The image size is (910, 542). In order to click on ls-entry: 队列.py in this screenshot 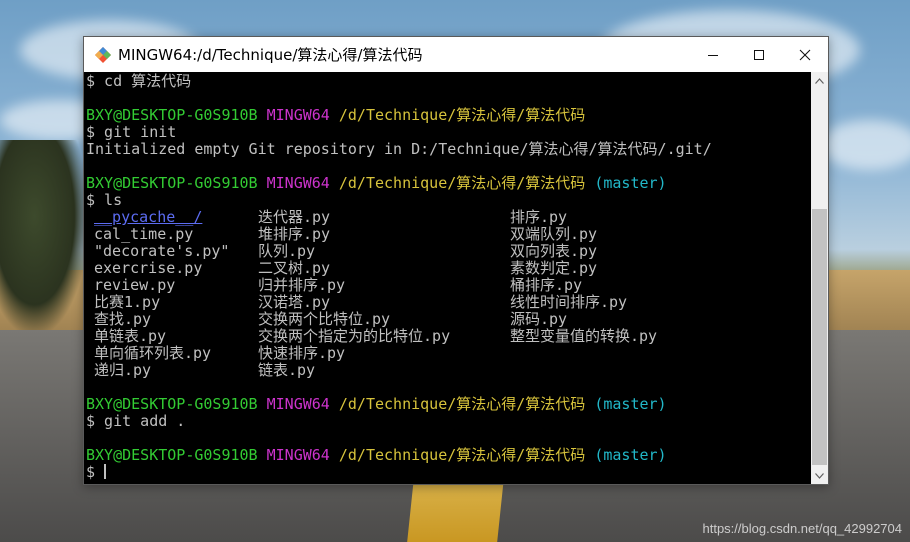, I will do `click(287, 251)`.